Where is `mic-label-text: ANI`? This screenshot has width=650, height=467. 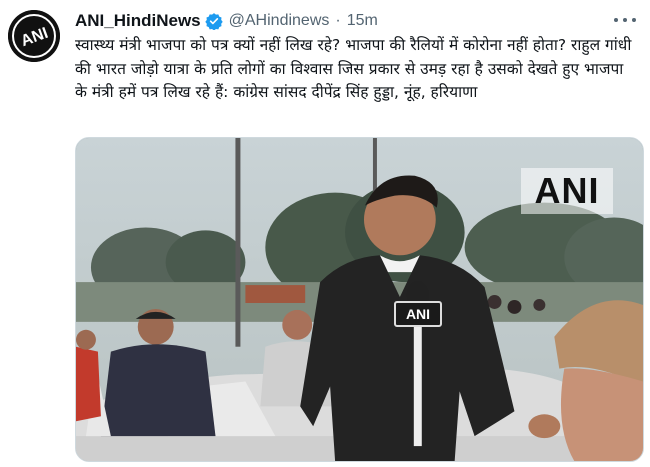 mic-label-text: ANI is located at coordinates (418, 314).